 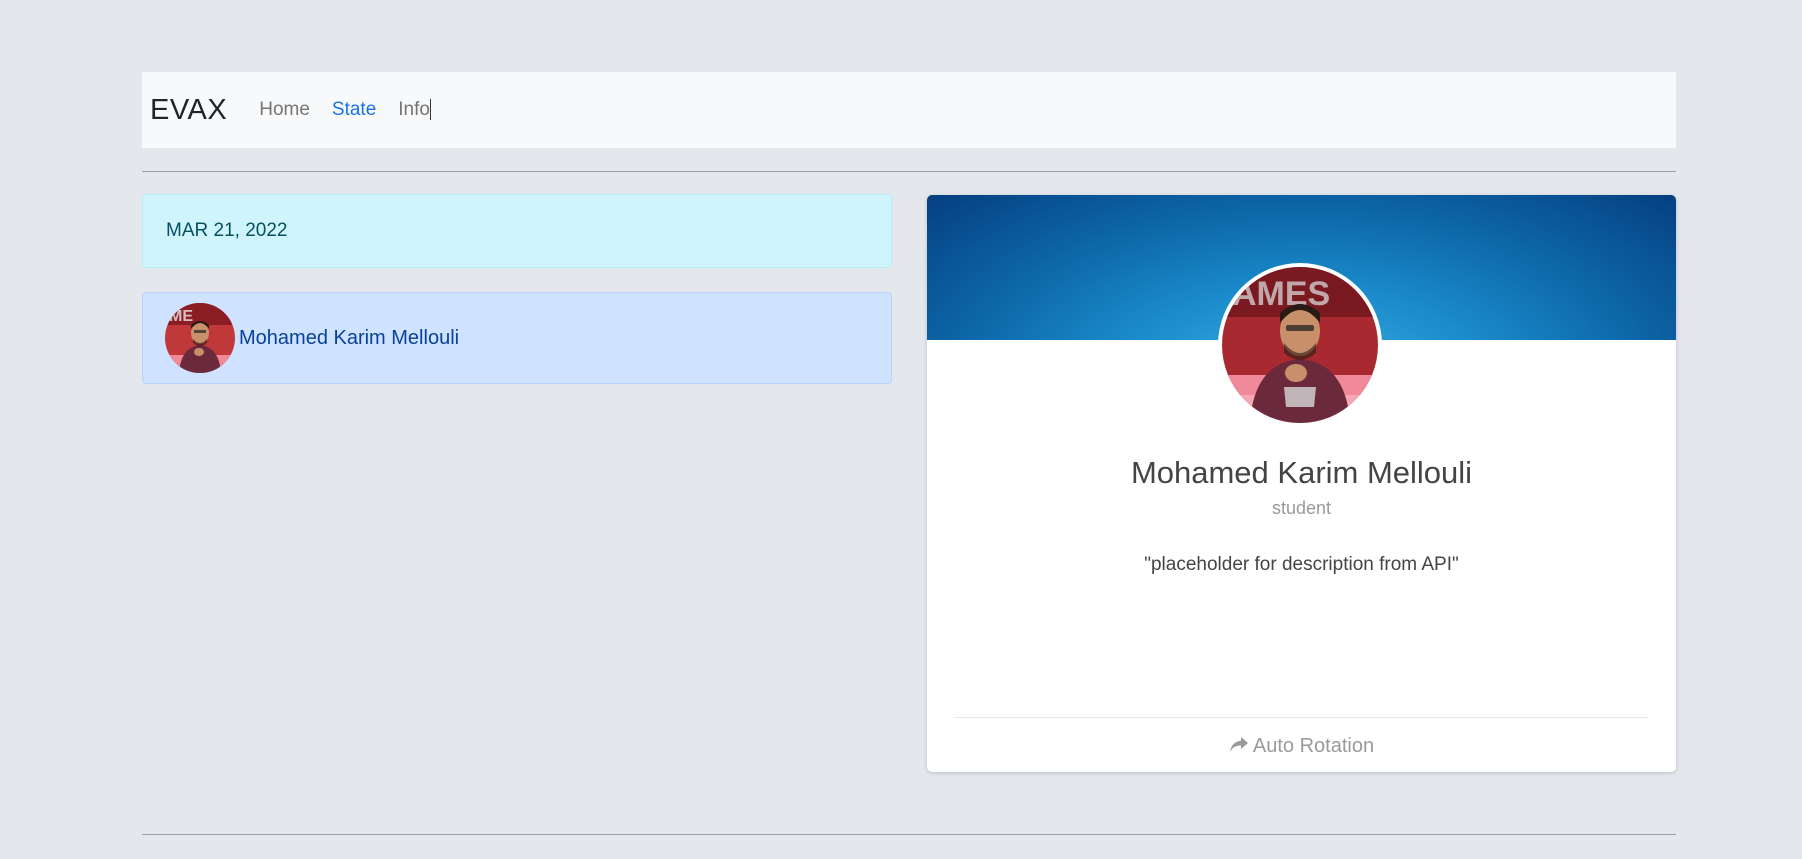 I want to click on profile-avatar: AMES, so click(x=1300, y=345).